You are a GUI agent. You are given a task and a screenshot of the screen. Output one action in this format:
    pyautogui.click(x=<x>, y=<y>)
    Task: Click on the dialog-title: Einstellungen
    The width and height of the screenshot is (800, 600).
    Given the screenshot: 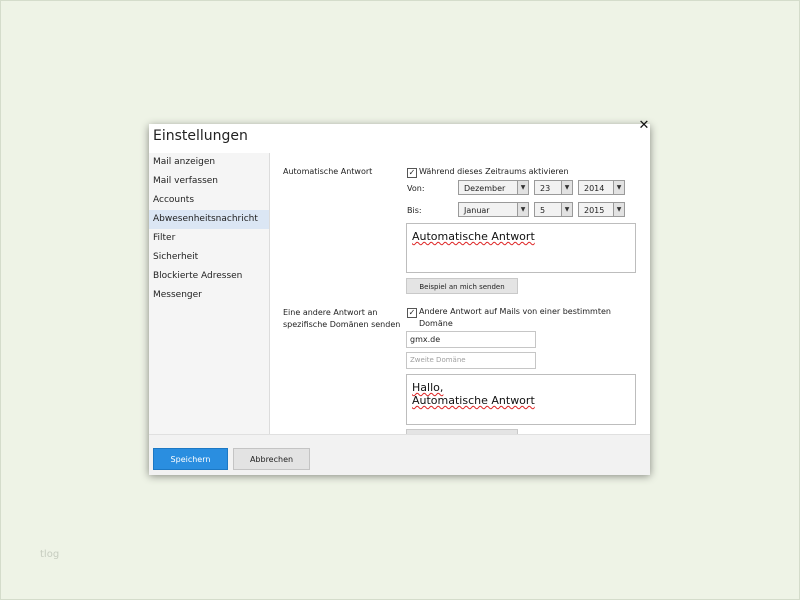 What is the action you would take?
    pyautogui.click(x=200, y=136)
    